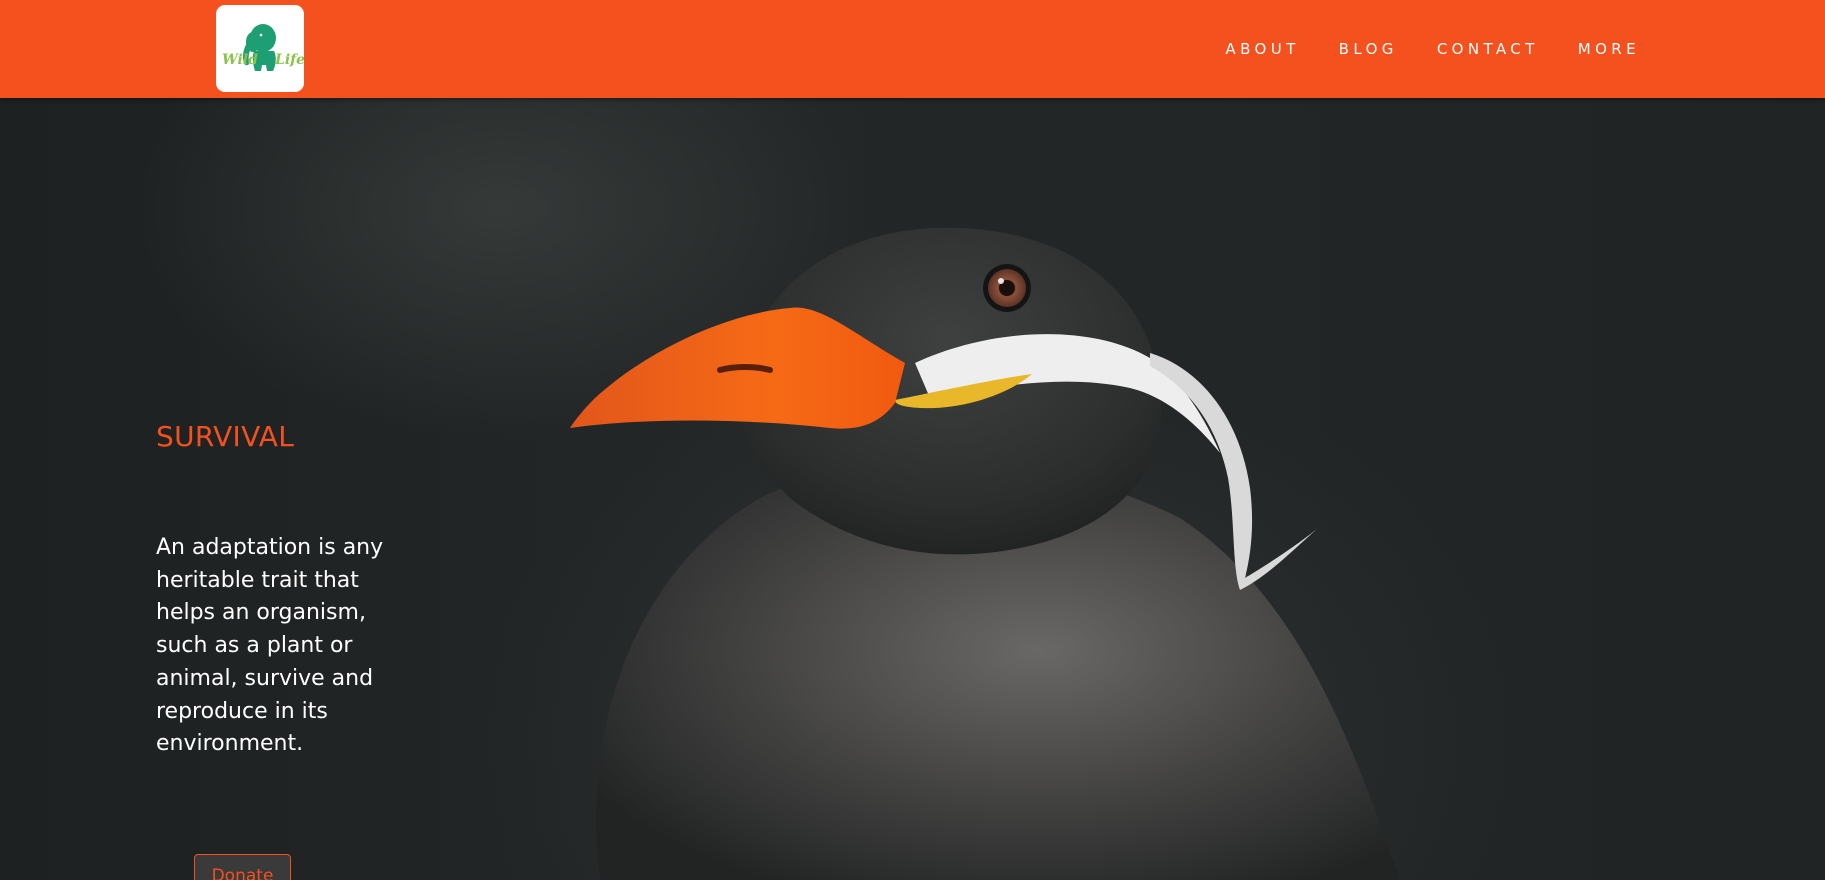 The image size is (1825, 880). What do you see at coordinates (242, 867) in the screenshot?
I see `donate-button: Donate` at bounding box center [242, 867].